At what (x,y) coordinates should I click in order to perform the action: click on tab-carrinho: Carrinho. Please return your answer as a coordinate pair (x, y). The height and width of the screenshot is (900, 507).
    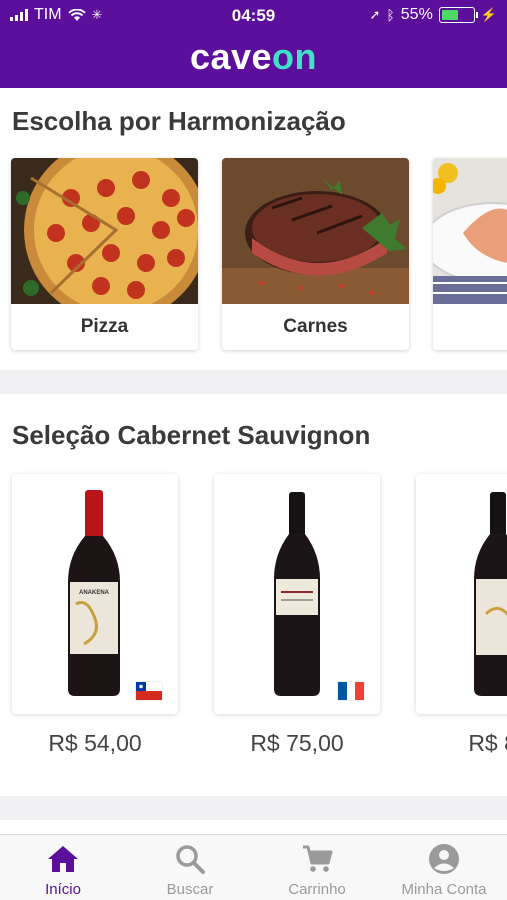
    Looking at the image, I should click on (317, 867).